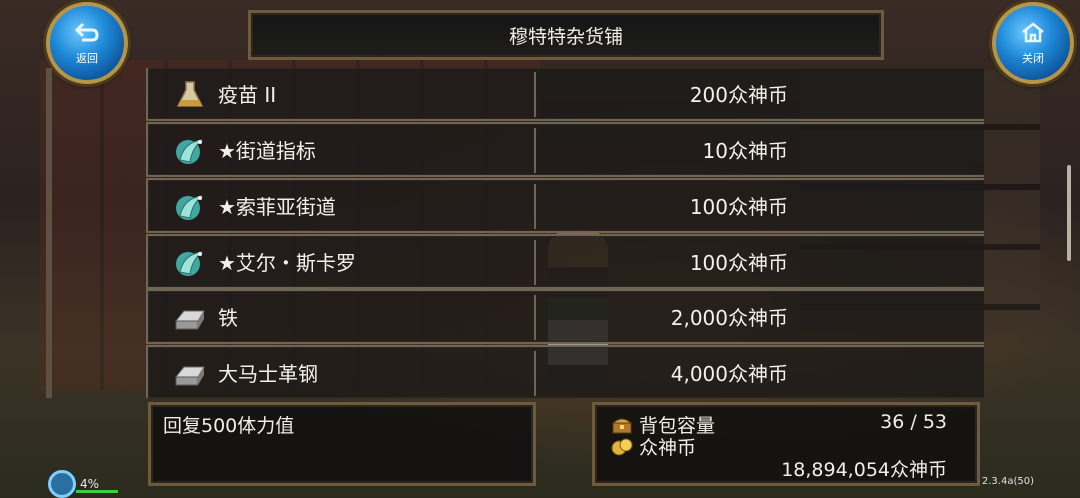  Describe the element at coordinates (622, 447) in the screenshot. I see `coin-icon` at that location.